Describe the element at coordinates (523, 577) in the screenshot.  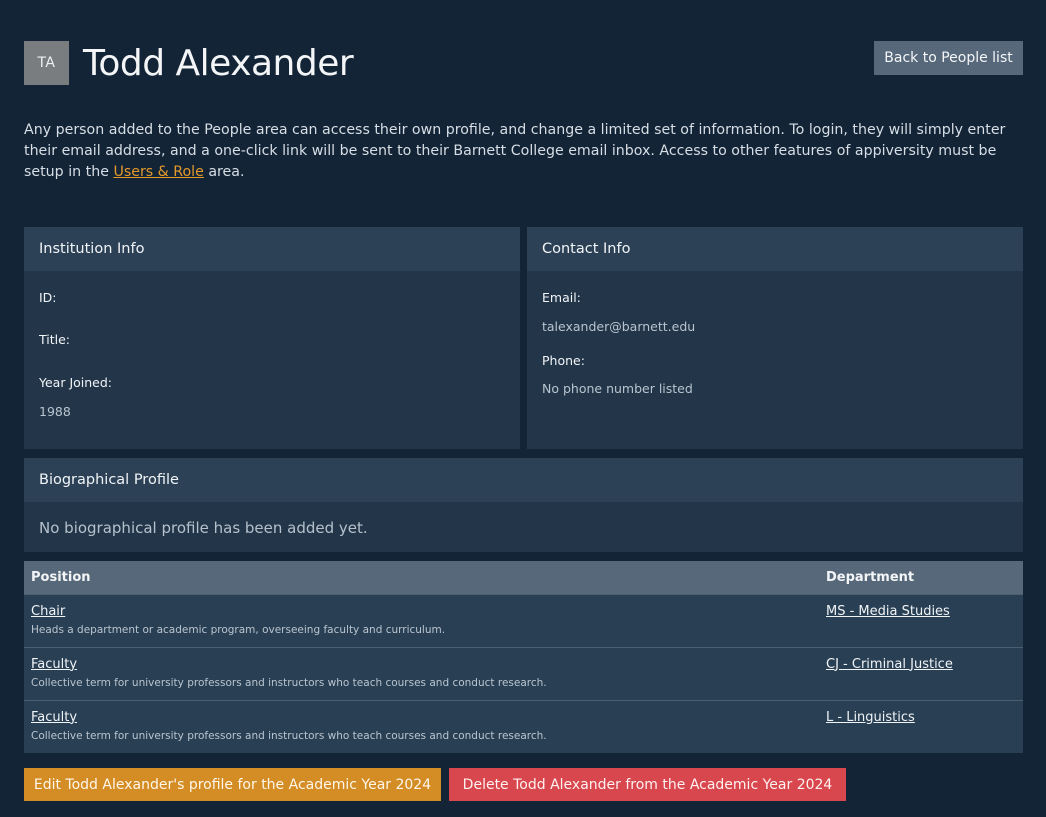
I see `positions-header-row: Position Department` at that location.